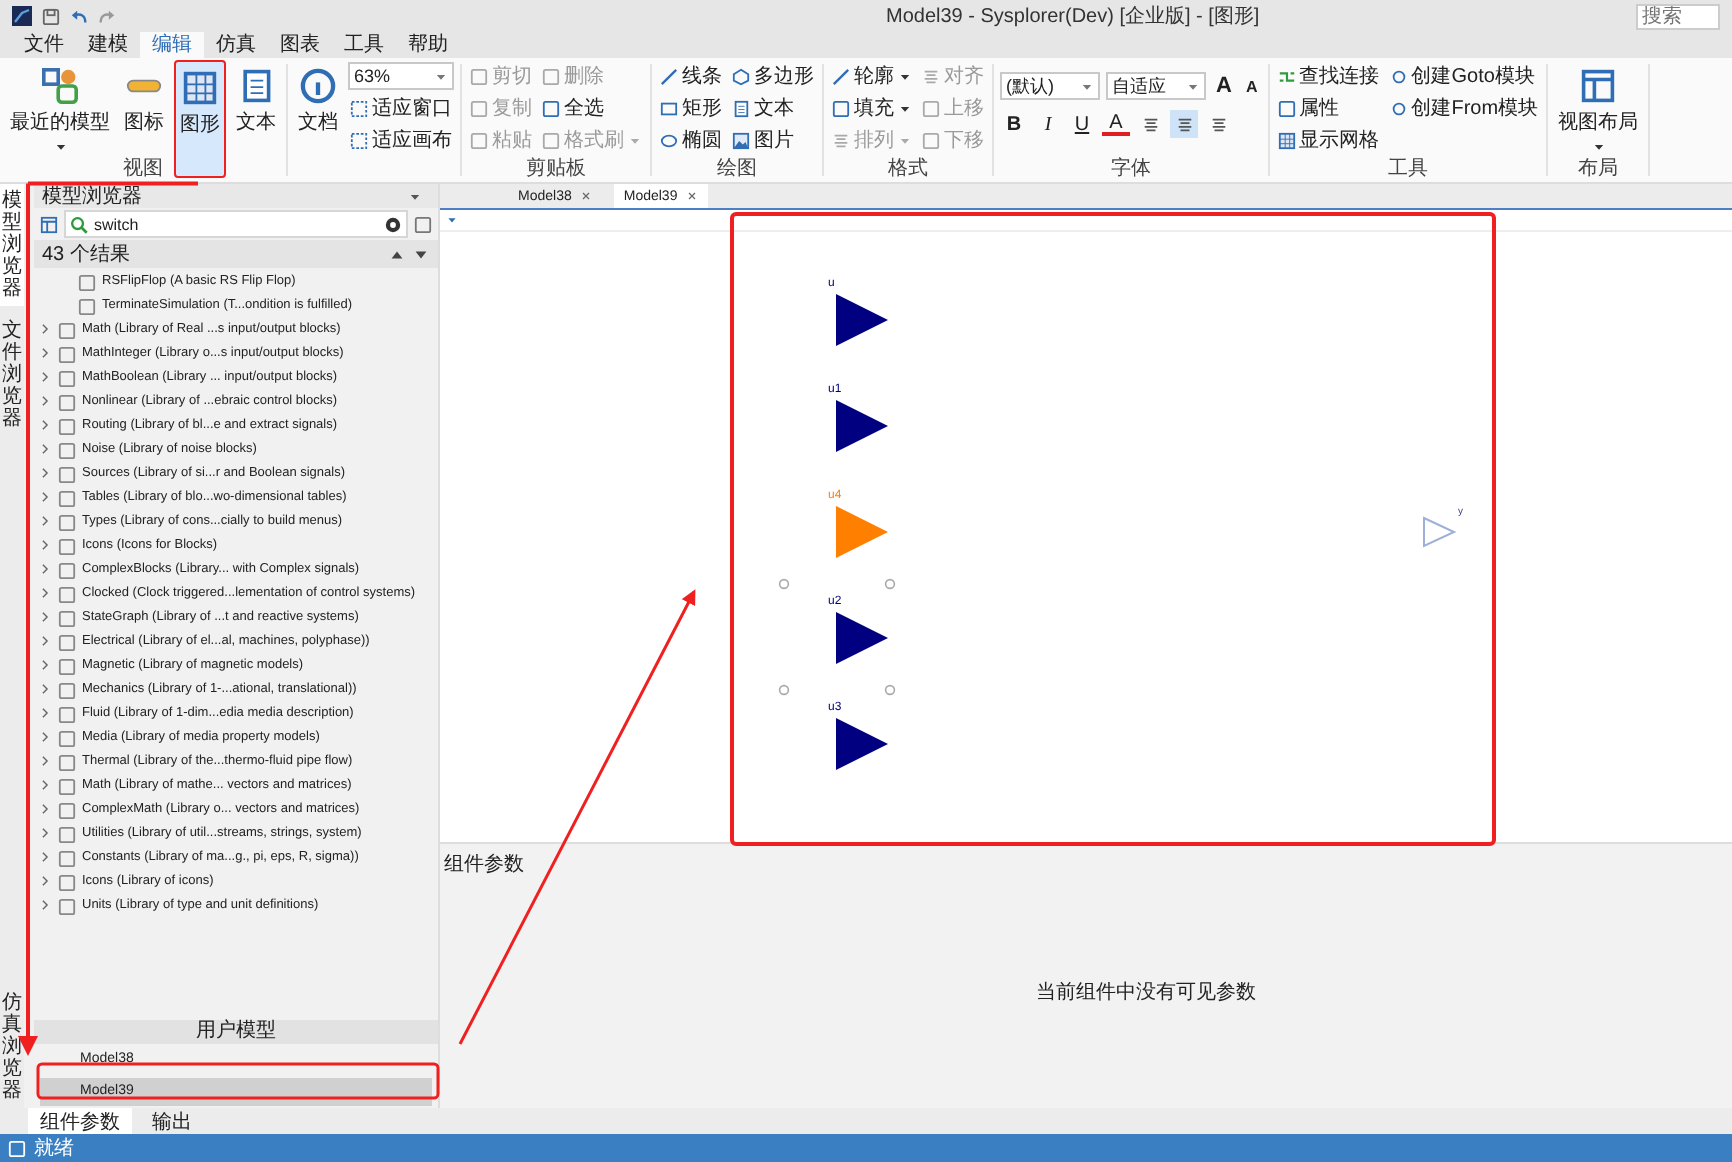 This screenshot has height=1162, width=1732. What do you see at coordinates (359, 108) in the screenshot?
I see `dashed-square-icon` at bounding box center [359, 108].